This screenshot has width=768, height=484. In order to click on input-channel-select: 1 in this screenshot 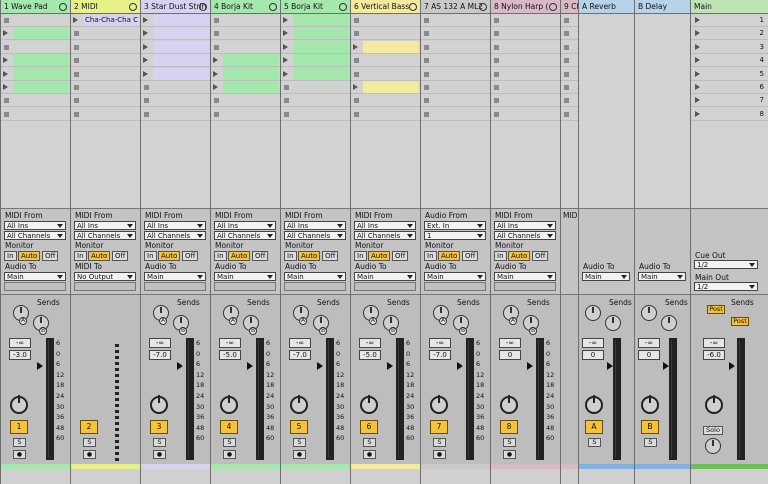, I will do `click(455, 235)`.